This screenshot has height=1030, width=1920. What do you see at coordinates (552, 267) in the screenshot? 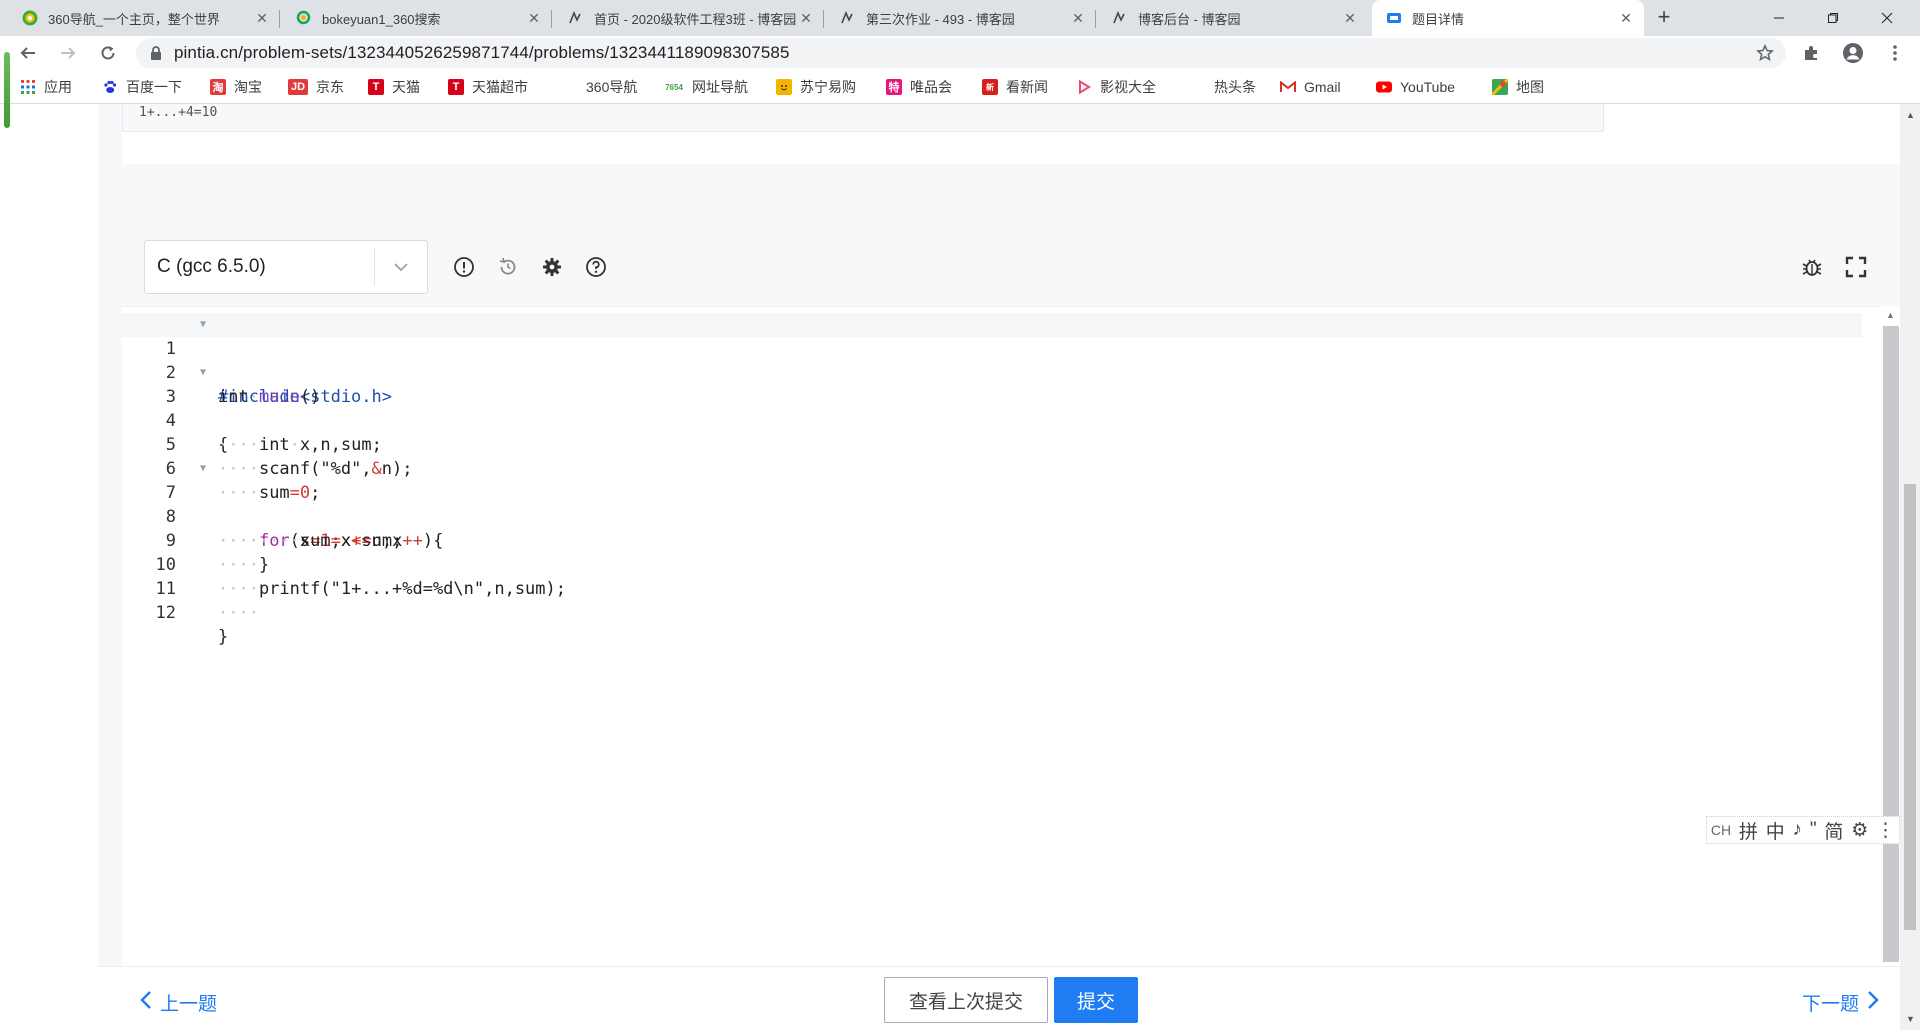
I see `gear-icon` at bounding box center [552, 267].